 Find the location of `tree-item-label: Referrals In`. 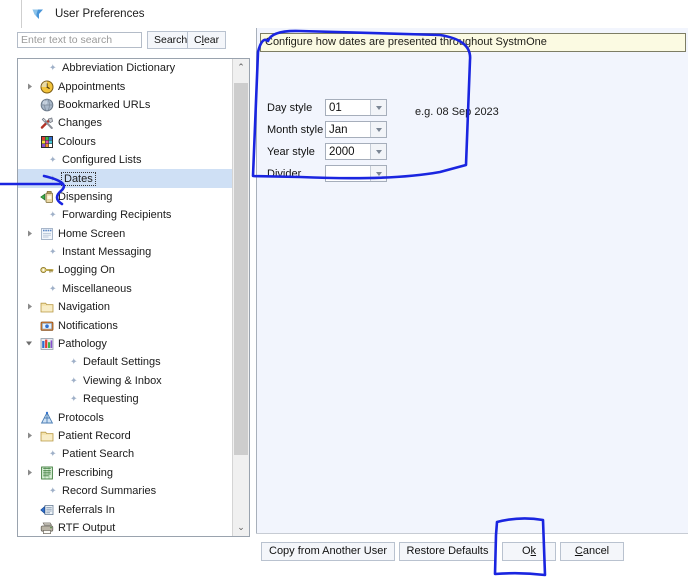

tree-item-label: Referrals In is located at coordinates (86, 509).